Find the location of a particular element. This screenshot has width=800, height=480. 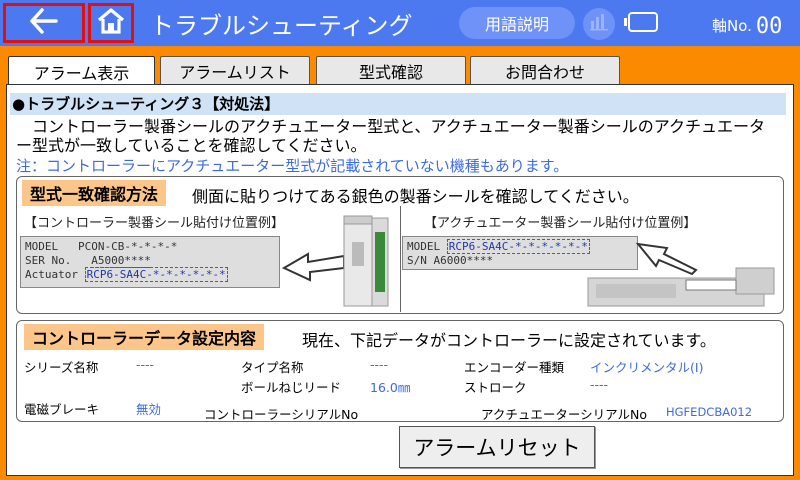

tab-model-check: 型式確認 is located at coordinates (391, 70).